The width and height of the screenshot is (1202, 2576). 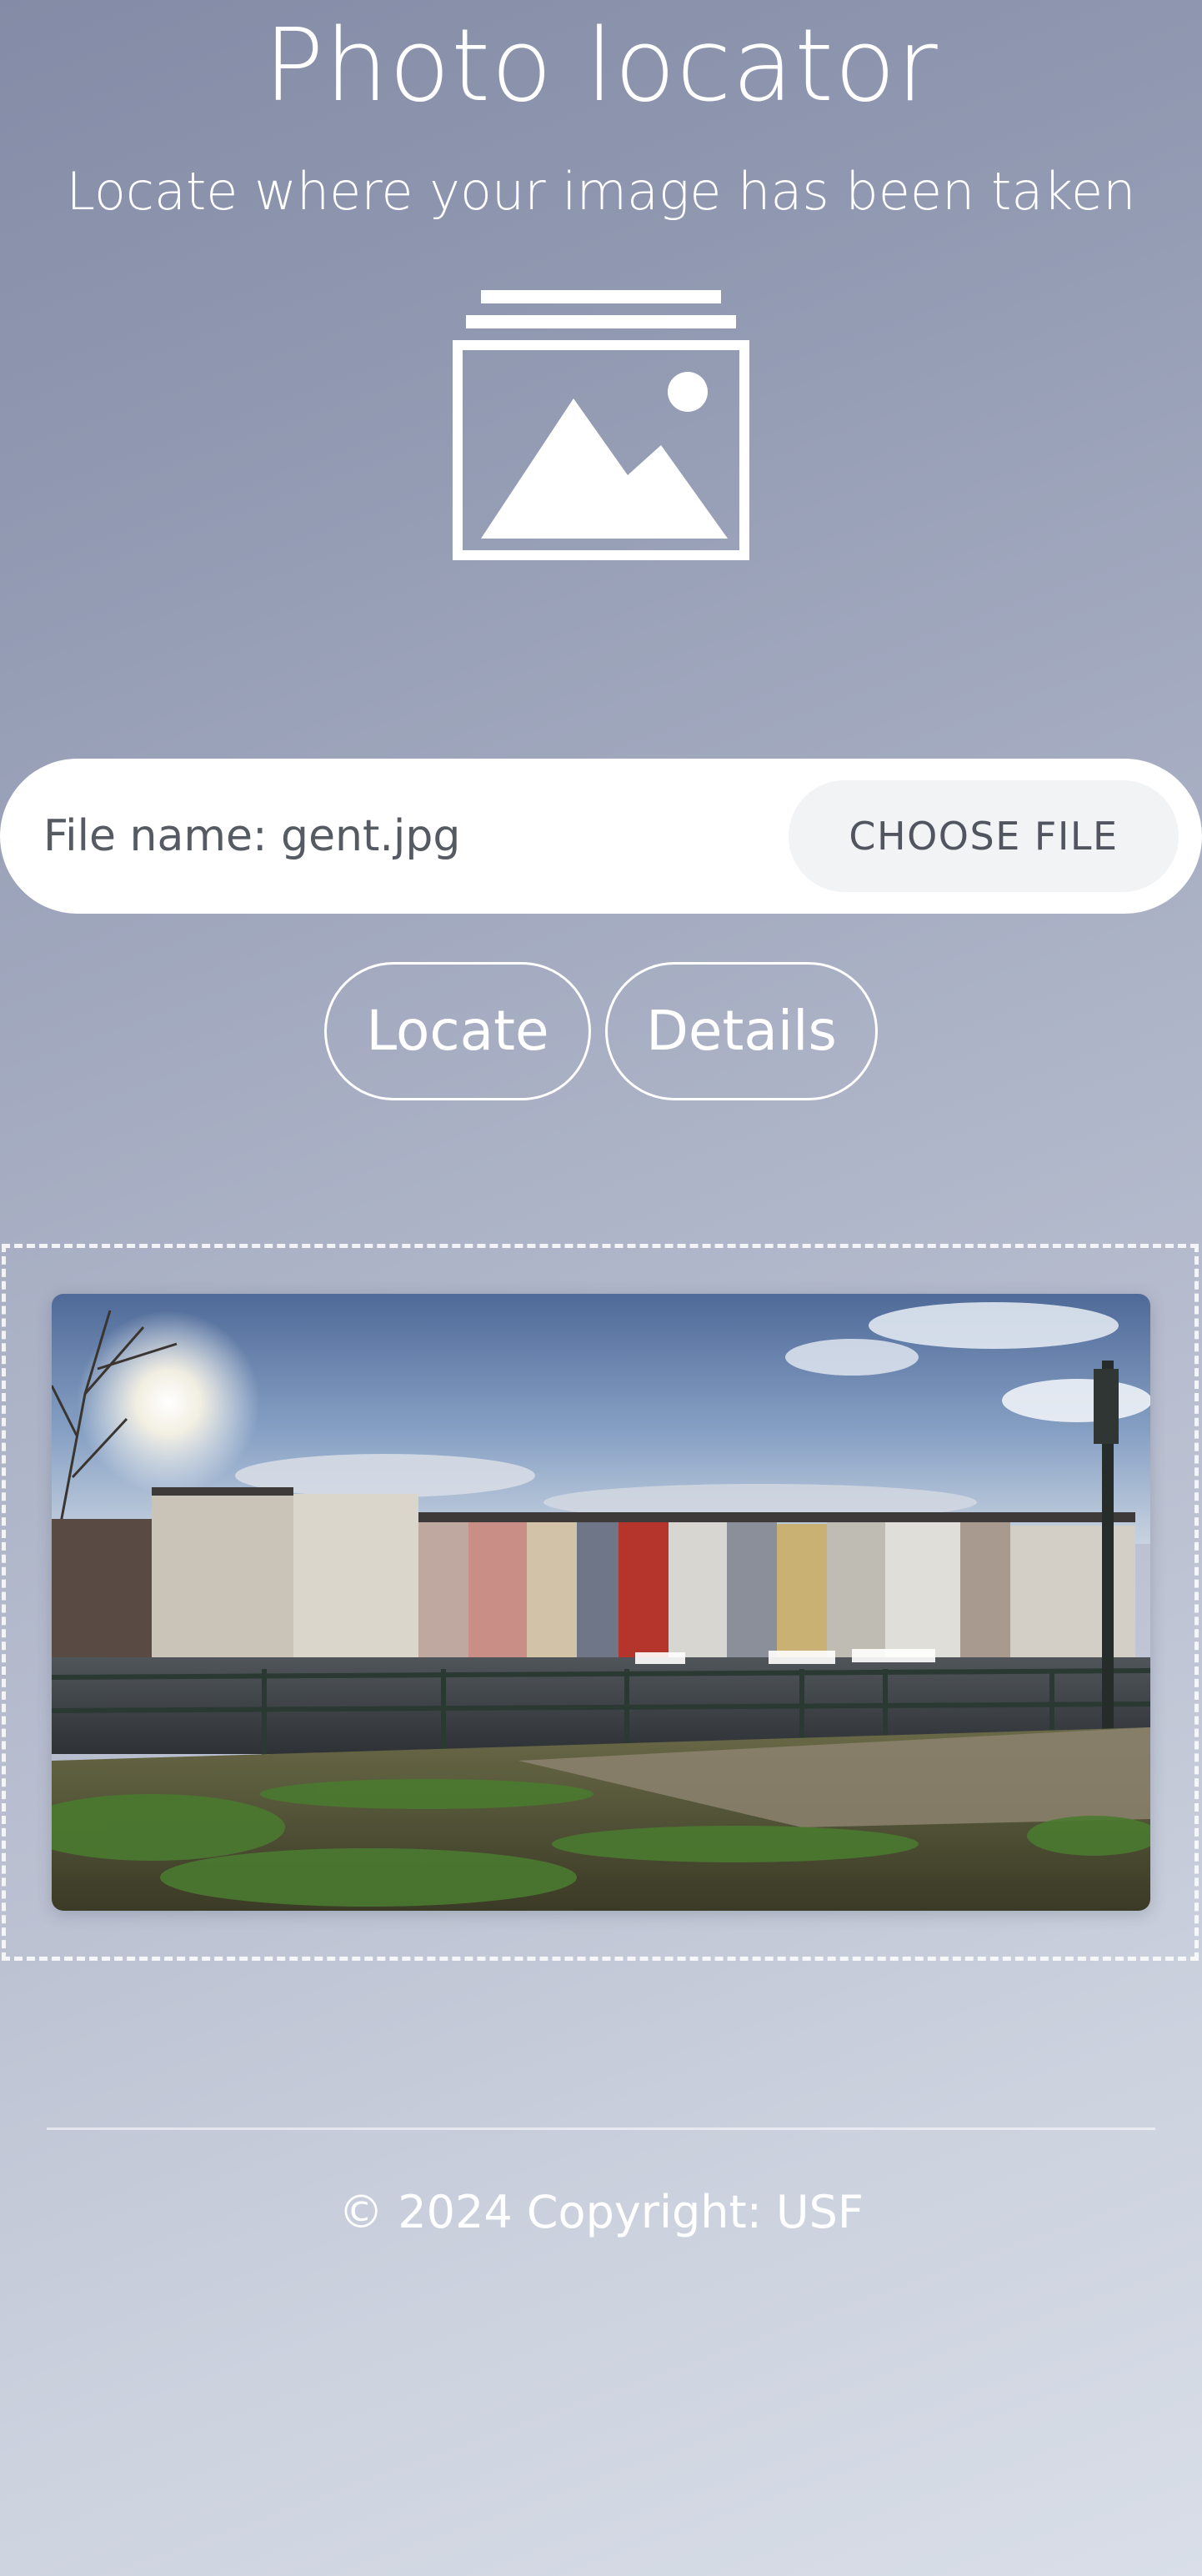 I want to click on file-name-label: File name: gent.jpg, so click(x=252, y=836).